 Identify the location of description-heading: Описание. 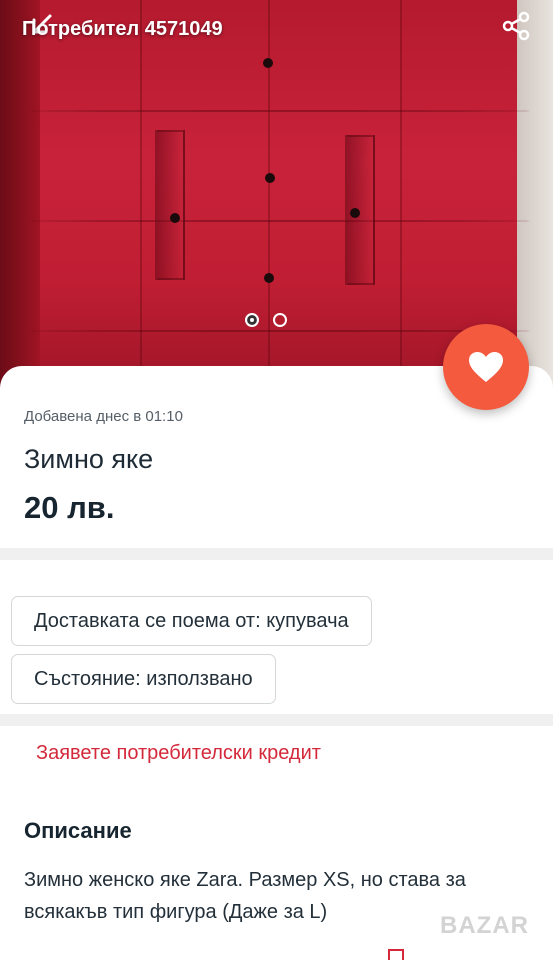
(78, 830).